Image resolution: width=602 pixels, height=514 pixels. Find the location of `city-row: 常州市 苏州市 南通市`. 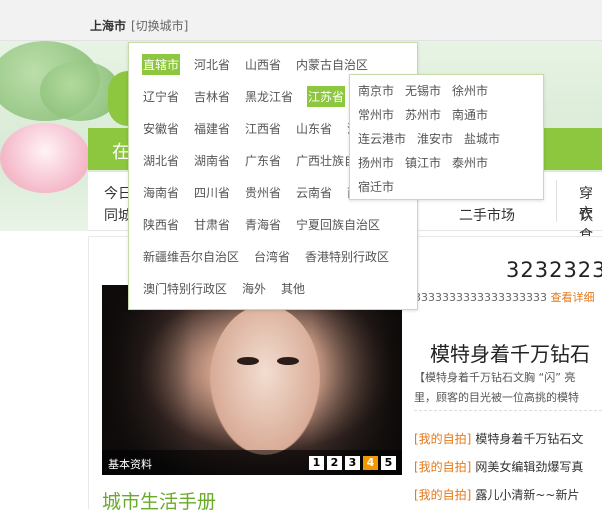

city-row: 常州市 苏州市 南通市 is located at coordinates (428, 114).